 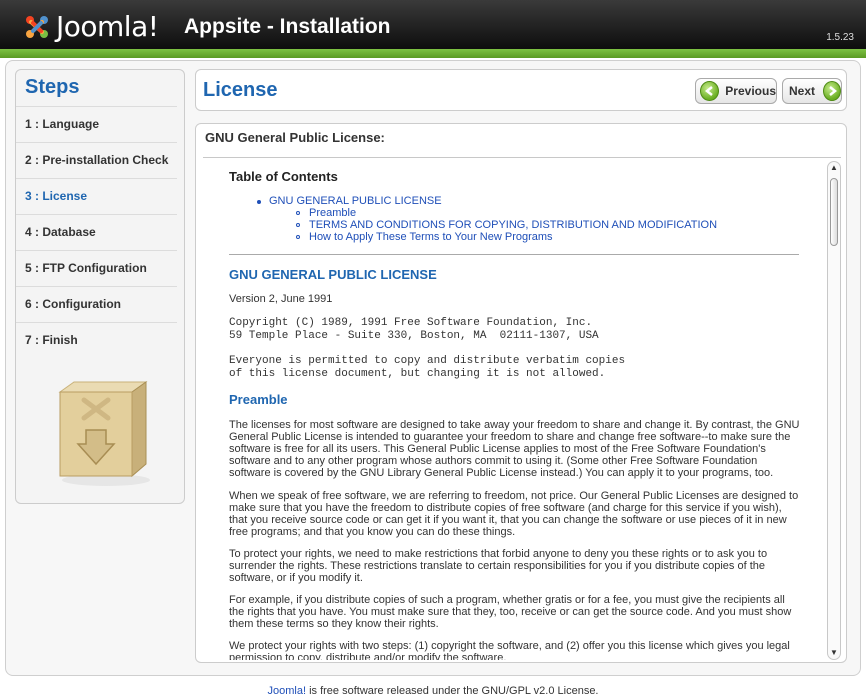 What do you see at coordinates (750, 91) in the screenshot?
I see `previous-button-label: Previous` at bounding box center [750, 91].